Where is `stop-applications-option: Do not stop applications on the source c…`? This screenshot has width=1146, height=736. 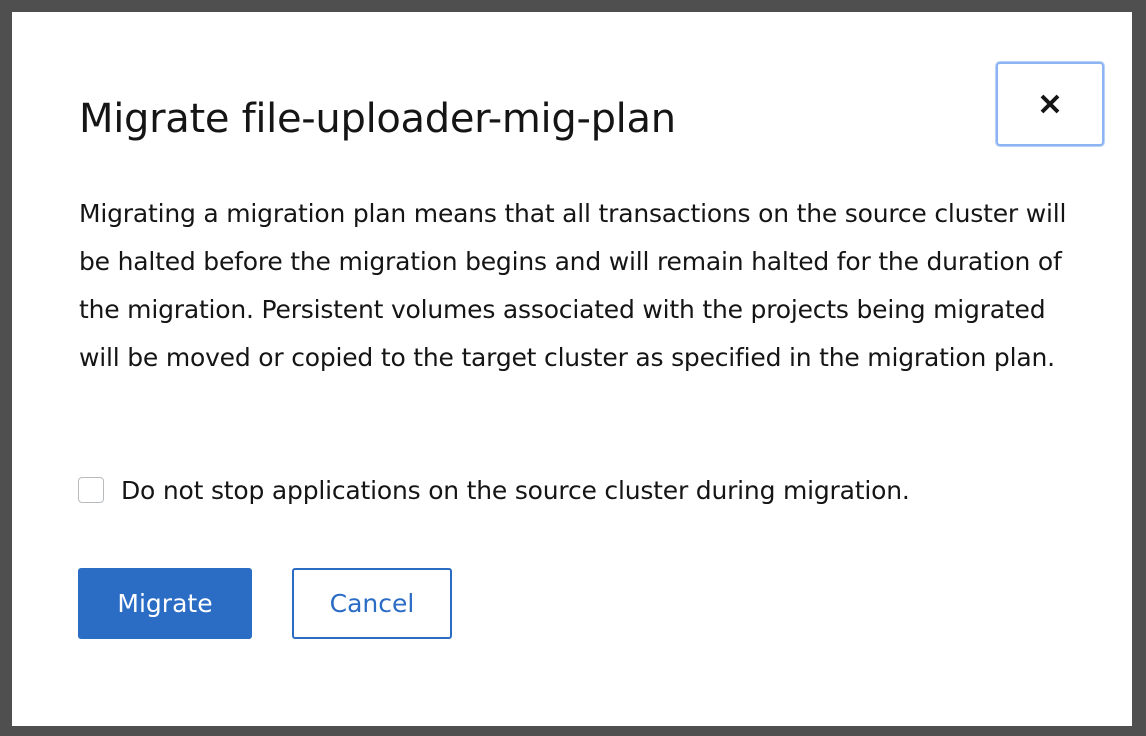
stop-applications-option: Do not stop applications on the source c… is located at coordinates (494, 490).